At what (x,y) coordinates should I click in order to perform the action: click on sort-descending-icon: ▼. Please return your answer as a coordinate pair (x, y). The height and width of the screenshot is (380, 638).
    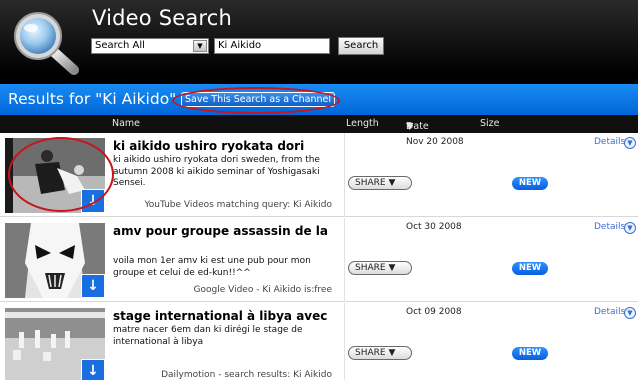
    Looking at the image, I should click on (410, 126).